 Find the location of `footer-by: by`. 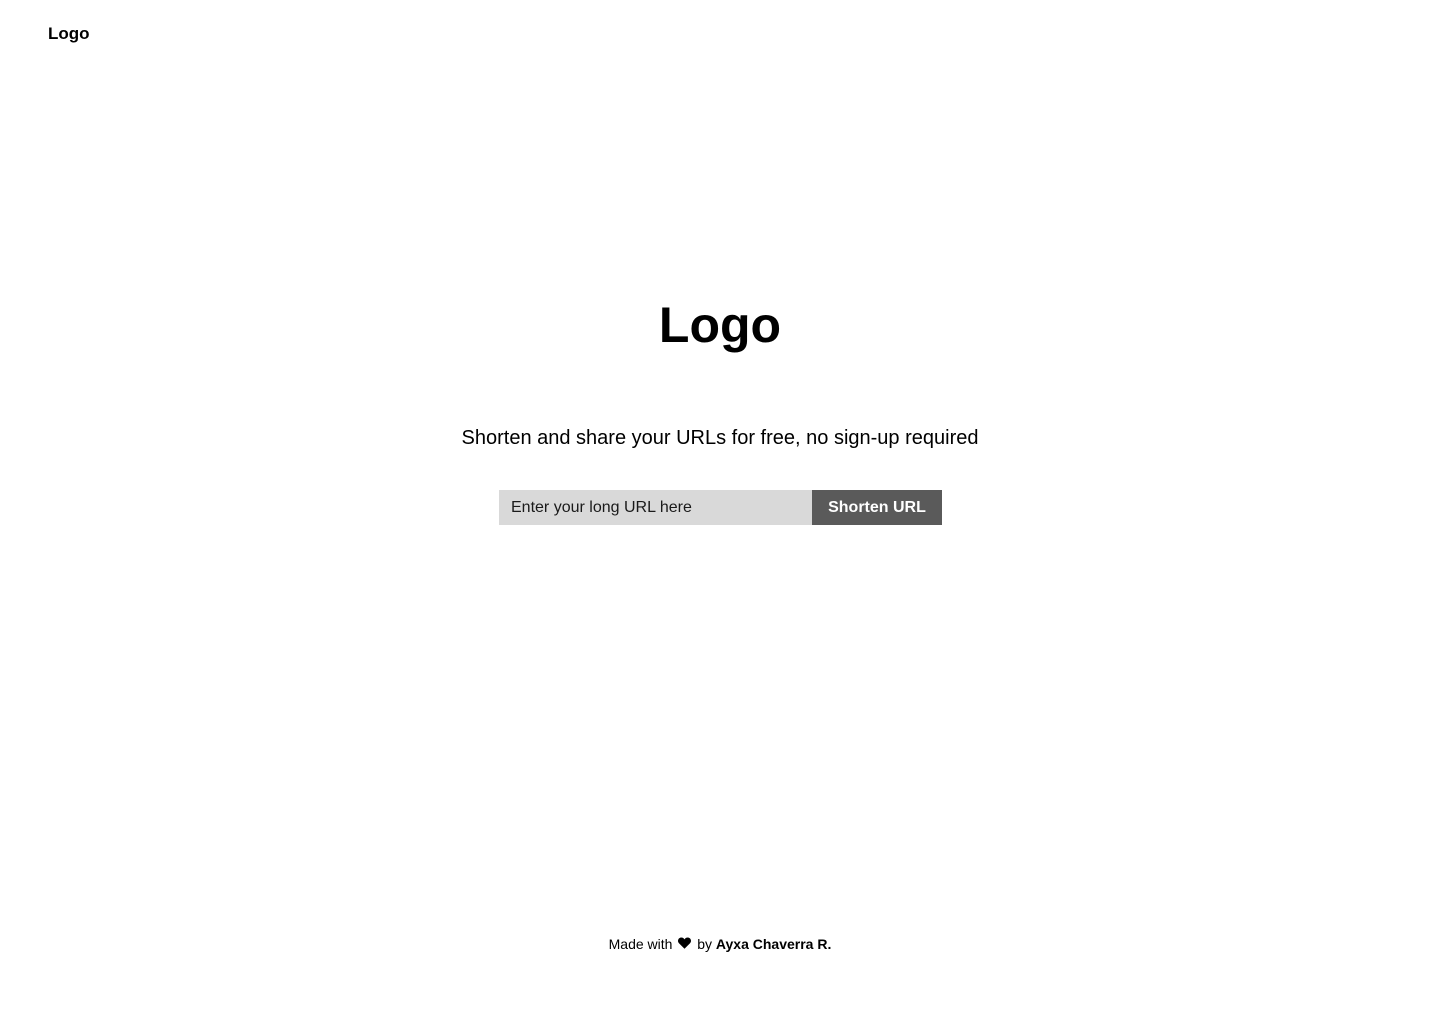

footer-by: by is located at coordinates (705, 944).